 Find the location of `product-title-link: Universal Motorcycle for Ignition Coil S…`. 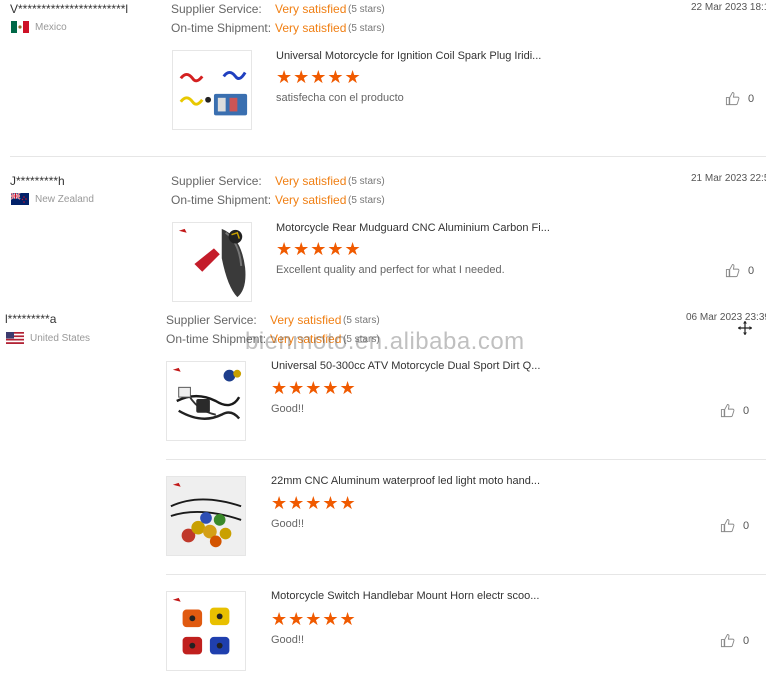

product-title-link: Universal Motorcycle for Ignition Coil S… is located at coordinates (421, 56).